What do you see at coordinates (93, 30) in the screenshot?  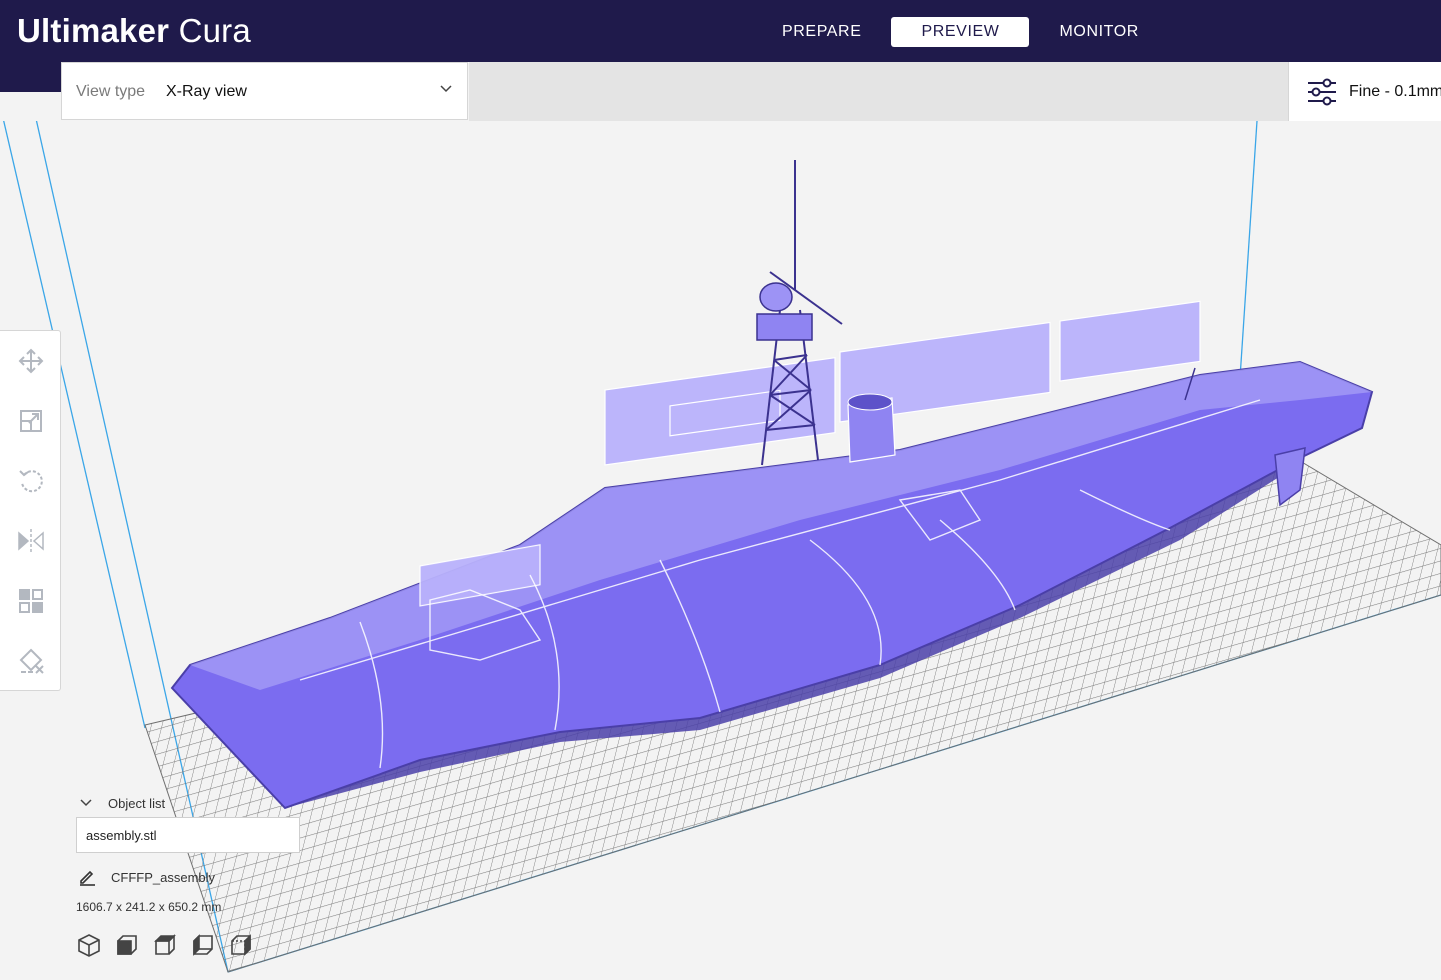 I see `logo-brand: Ultimaker` at bounding box center [93, 30].